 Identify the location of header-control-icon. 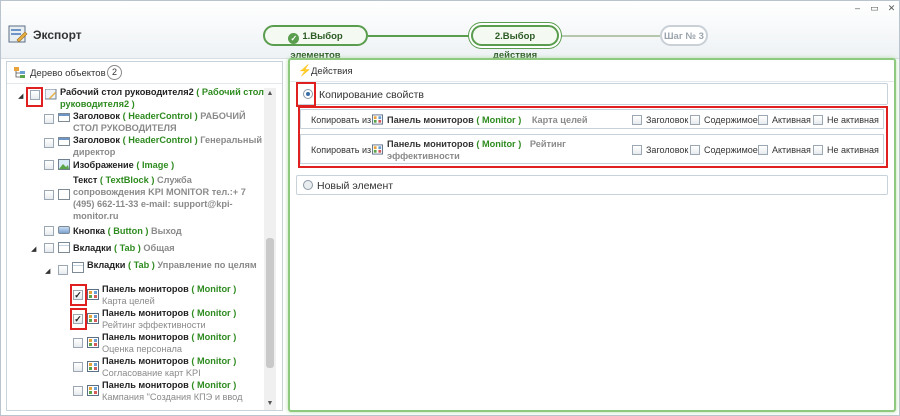
(64, 141).